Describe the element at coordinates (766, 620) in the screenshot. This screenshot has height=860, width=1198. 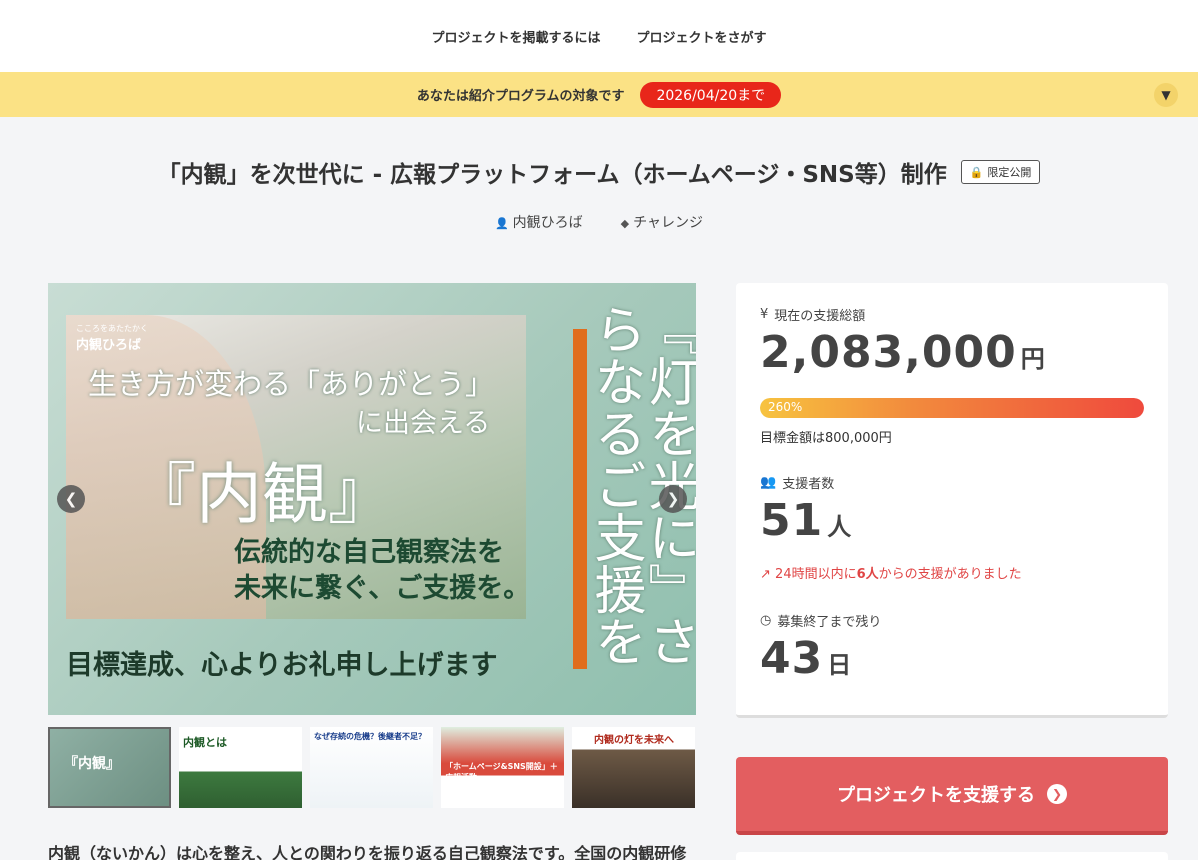
I see `clock-icon: ◷` at that location.